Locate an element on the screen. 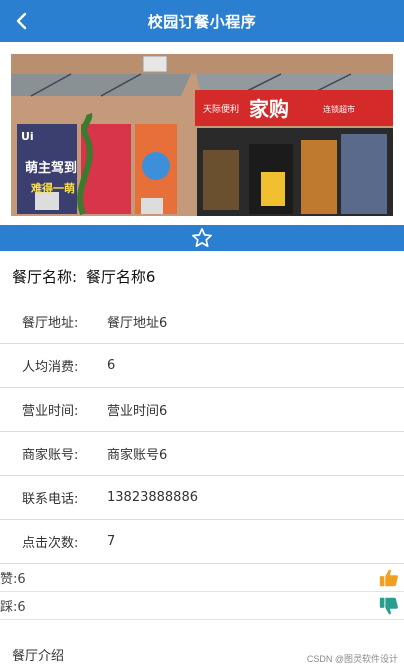  favorite-bar is located at coordinates (202, 238).